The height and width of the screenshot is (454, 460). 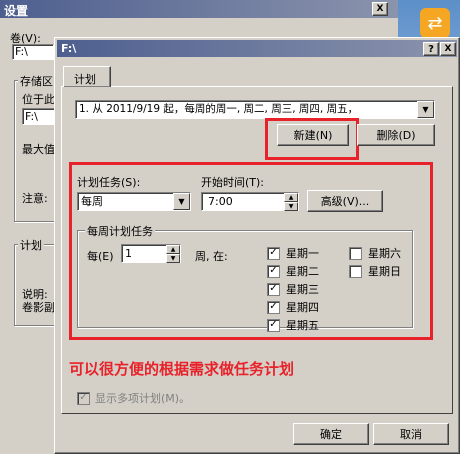 I want to click on day-checkbox-fri: ✓ 星期五, so click(x=293, y=325).